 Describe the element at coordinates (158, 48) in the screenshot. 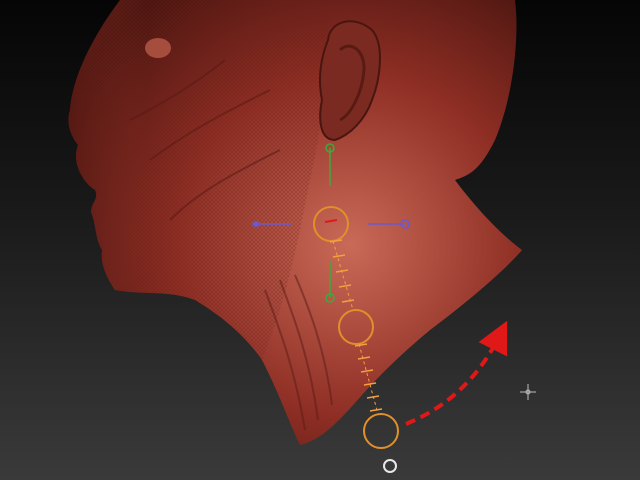

I see `eye-socket` at that location.